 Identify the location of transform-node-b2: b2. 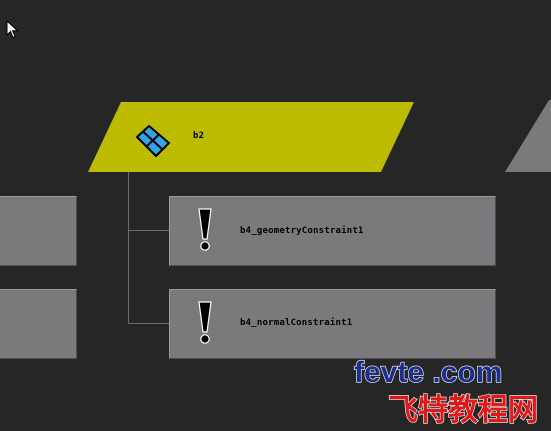
(251, 137).